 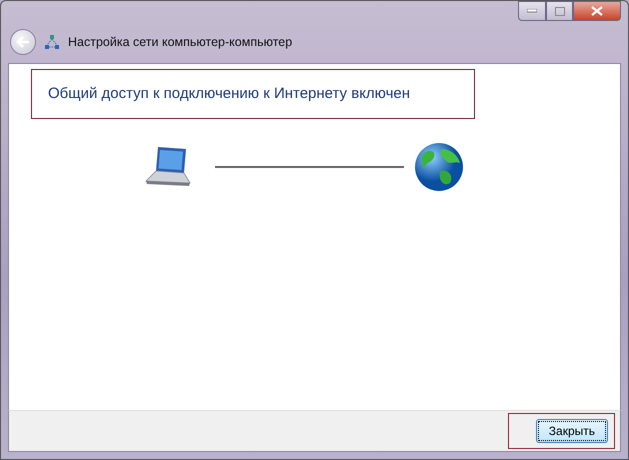 I want to click on back-arrow-icon, so click(x=23, y=42).